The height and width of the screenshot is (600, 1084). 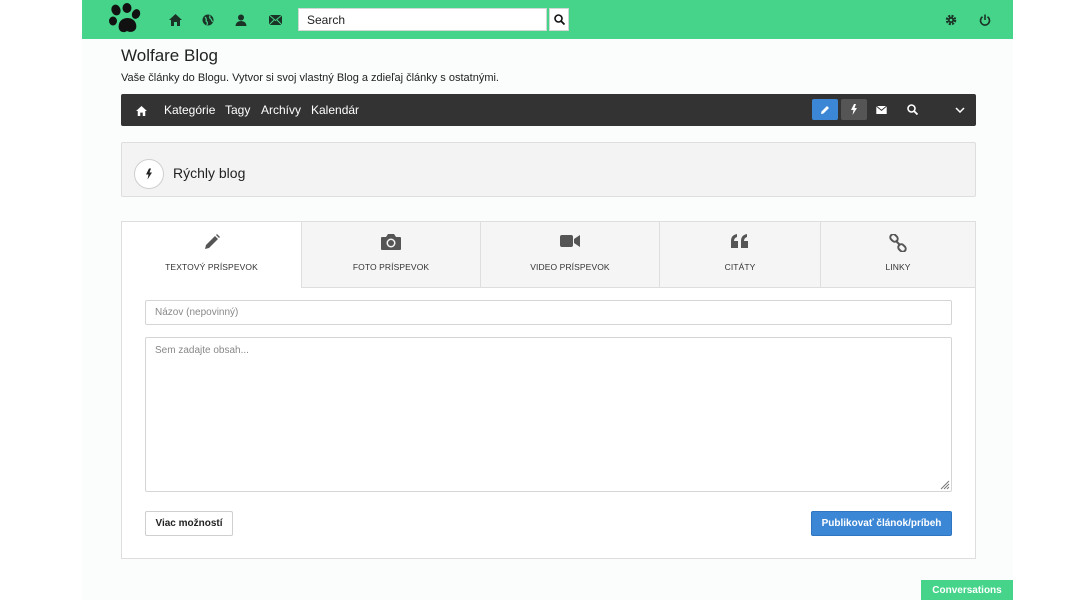 I want to click on tab-label: TEXTOVÝ PRÍSPEVOK, so click(x=211, y=267).